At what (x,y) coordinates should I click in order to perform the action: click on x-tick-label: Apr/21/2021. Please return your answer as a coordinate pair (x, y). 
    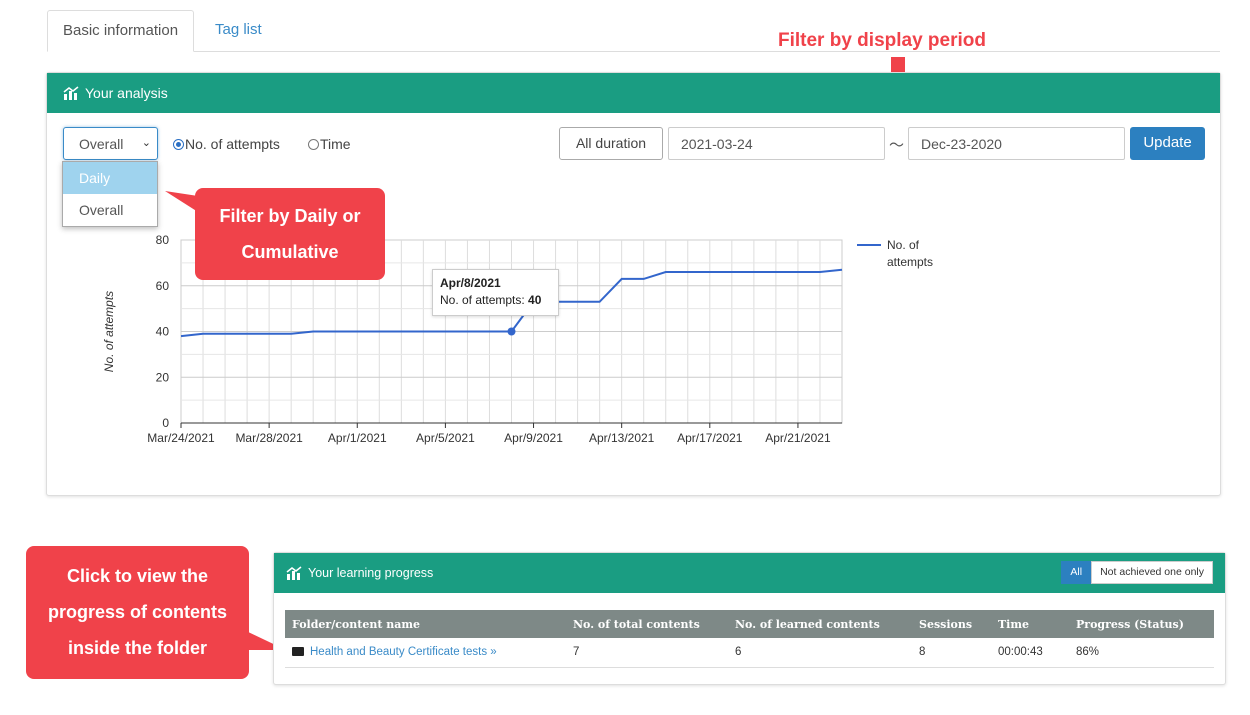
    Looking at the image, I should click on (798, 438).